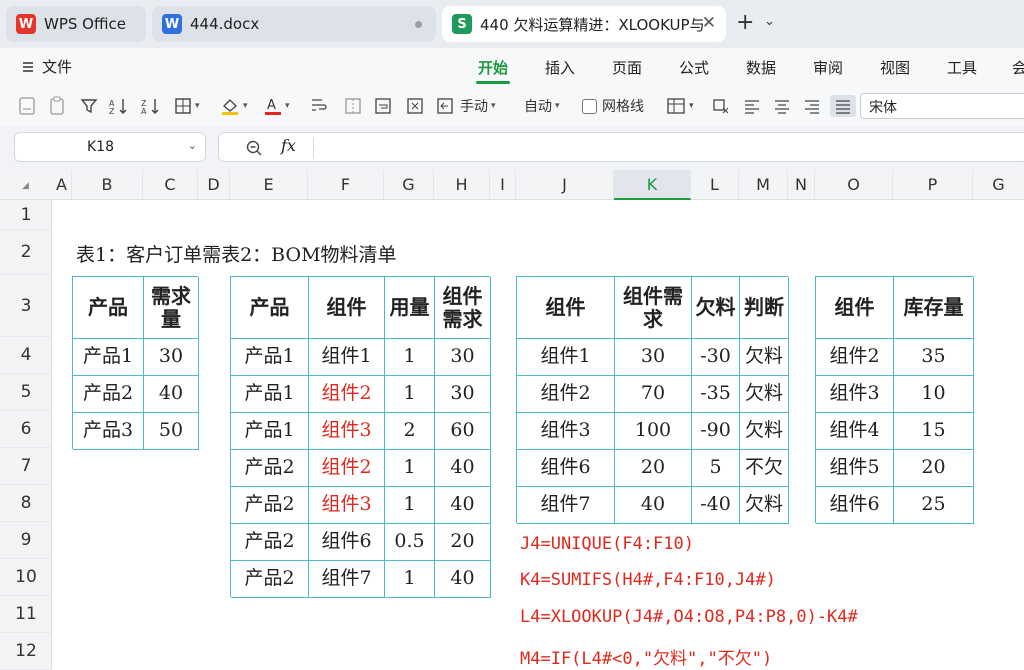 Image resolution: width=1024 pixels, height=670 pixels. What do you see at coordinates (769, 21) in the screenshot?
I see `tab-list-chevron-icon: ⌄` at bounding box center [769, 21].